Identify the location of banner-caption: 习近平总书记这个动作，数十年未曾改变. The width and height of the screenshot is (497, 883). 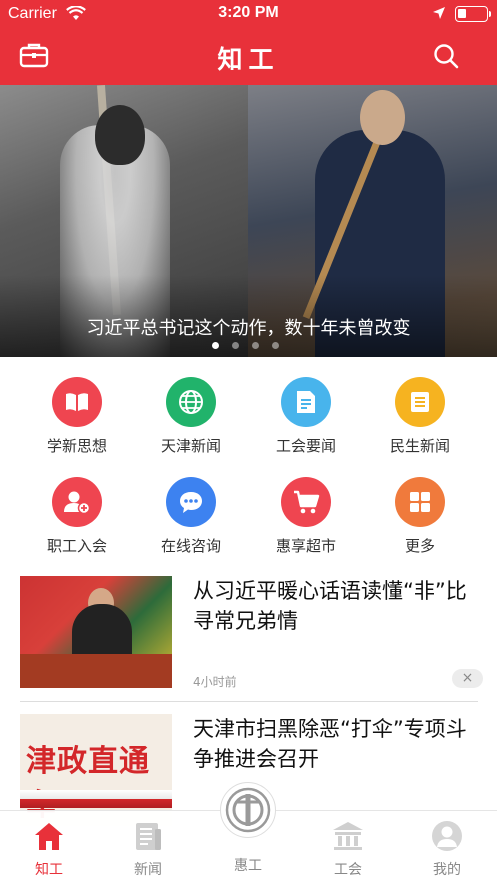
(248, 328).